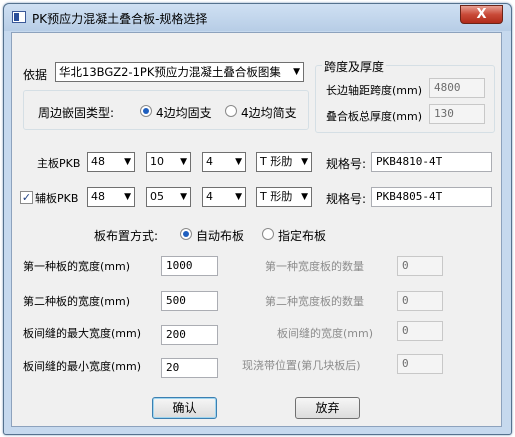 The image size is (515, 437). I want to click on basis-label: 依据, so click(35, 75).